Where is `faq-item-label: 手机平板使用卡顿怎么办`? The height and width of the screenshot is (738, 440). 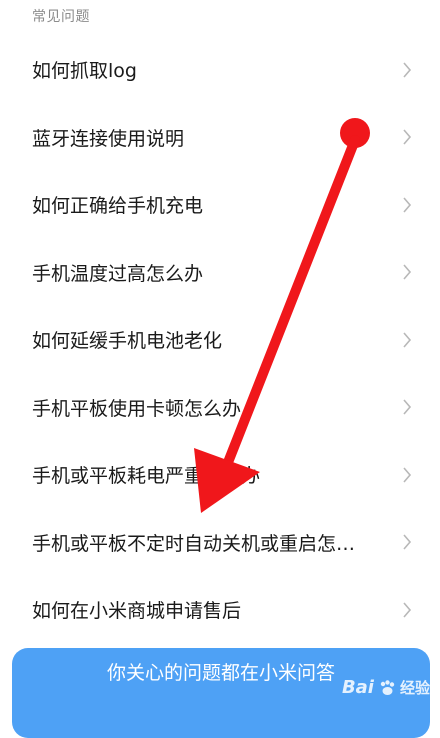
faq-item-label: 手机平板使用卡顿怎么办 is located at coordinates (137, 408).